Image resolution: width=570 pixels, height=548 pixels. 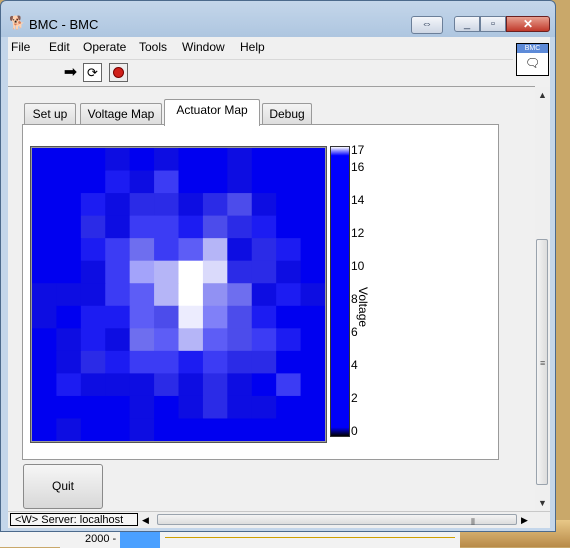 What do you see at coordinates (203, 47) in the screenshot?
I see `menu-window: Window` at bounding box center [203, 47].